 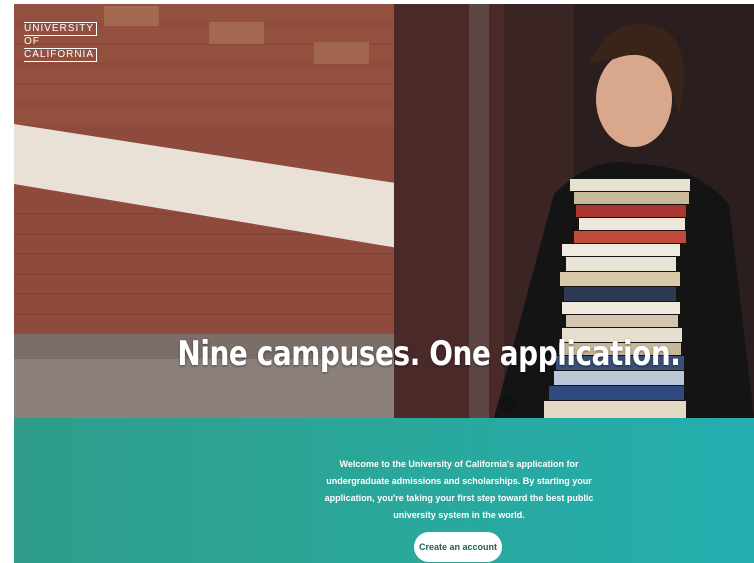 I want to click on uc-logo: UNIVERSITY OF CALIFORNIA, so click(x=61, y=42).